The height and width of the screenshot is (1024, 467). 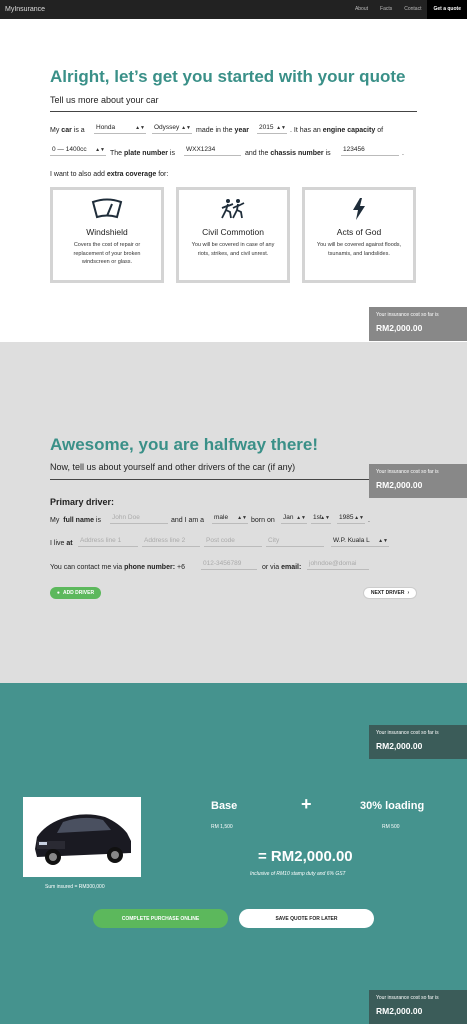 I want to click on nav-links: About Facts Contact Get a quote, so click(x=408, y=9).